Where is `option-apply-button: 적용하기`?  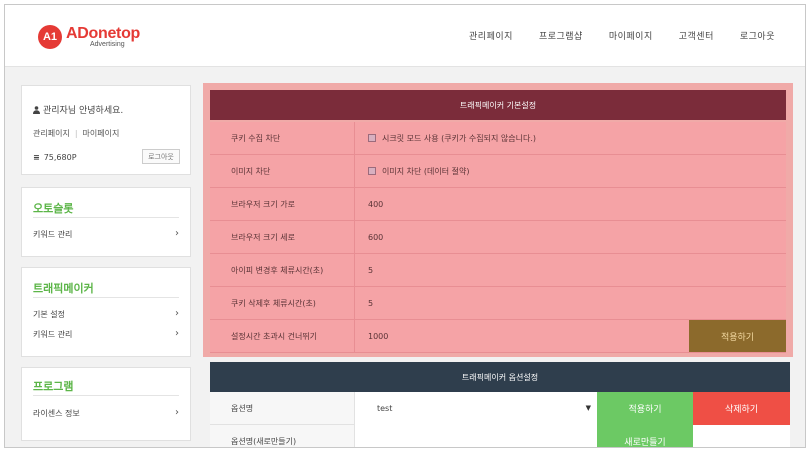
option-apply-button: 적용하기 is located at coordinates (645, 408).